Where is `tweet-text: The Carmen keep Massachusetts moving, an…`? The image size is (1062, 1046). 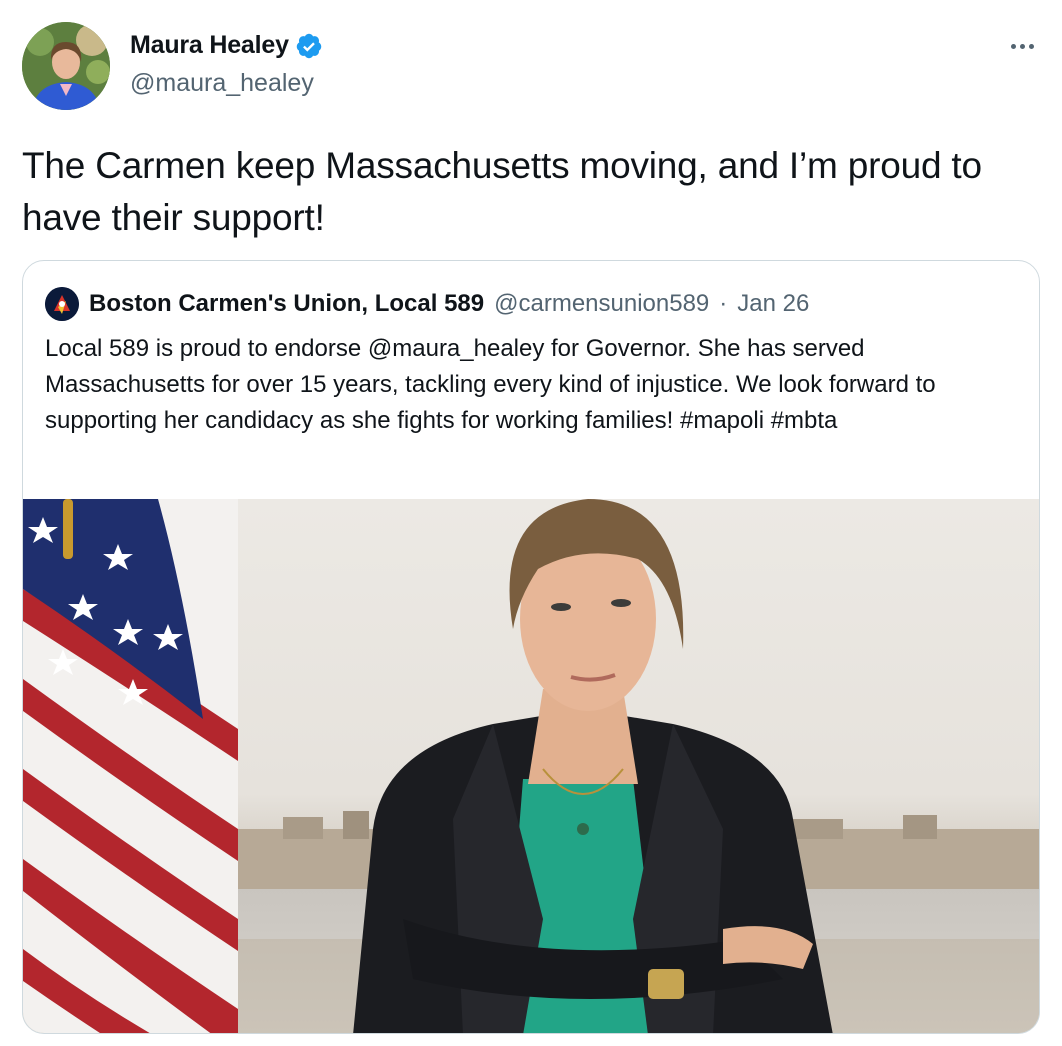 tweet-text: The Carmen keep Massachusetts moving, an… is located at coordinates (502, 191).